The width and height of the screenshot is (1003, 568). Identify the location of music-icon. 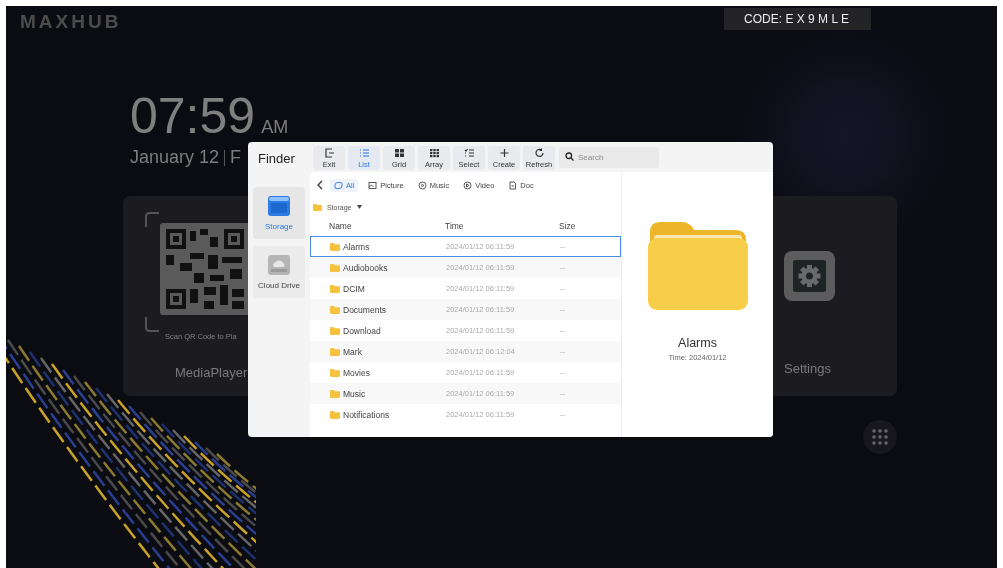
(422, 185).